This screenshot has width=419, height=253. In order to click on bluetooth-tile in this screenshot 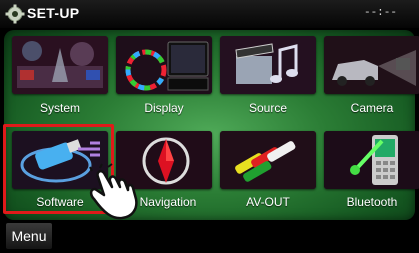, I will do `click(371, 160)`.